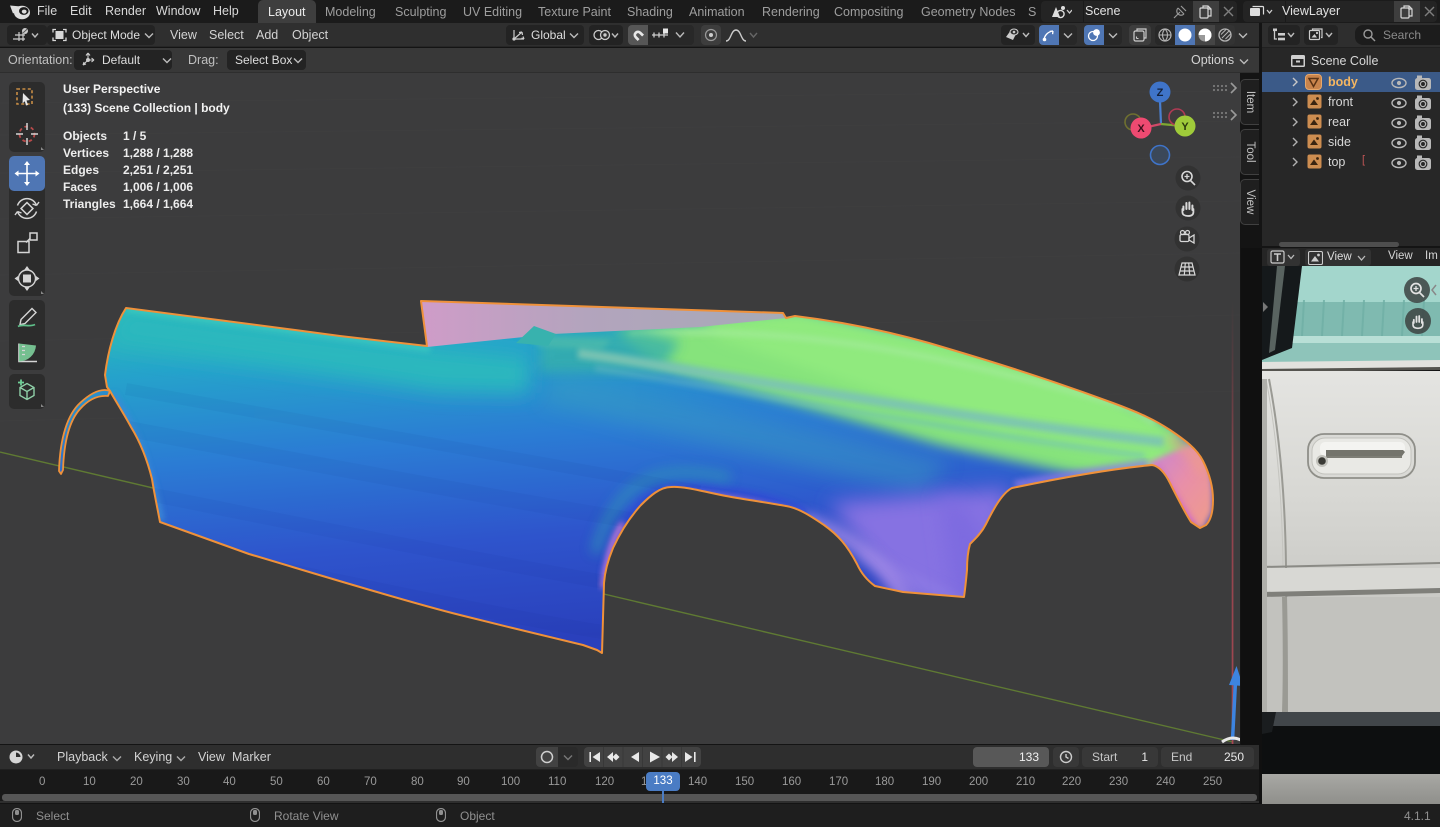 The height and width of the screenshot is (827, 1440). Describe the element at coordinates (158, 204) in the screenshot. I see `svg-text: 1,664 / 1,664` at that location.